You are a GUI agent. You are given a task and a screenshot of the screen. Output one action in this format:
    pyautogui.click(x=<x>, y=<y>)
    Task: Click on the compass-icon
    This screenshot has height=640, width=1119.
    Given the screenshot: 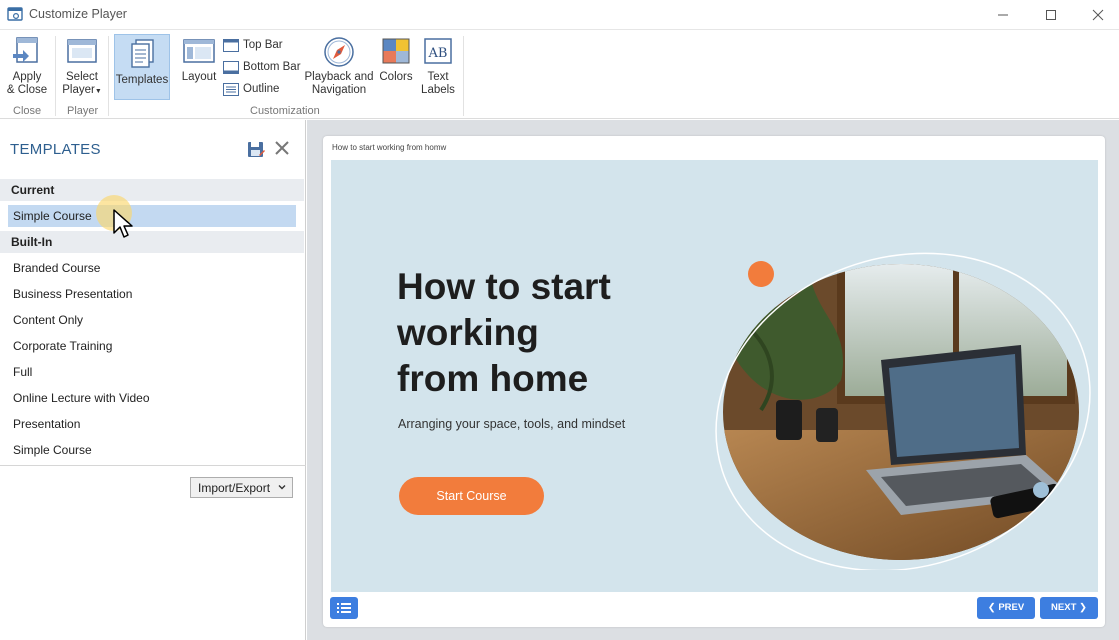 What is the action you would take?
    pyautogui.click(x=339, y=52)
    